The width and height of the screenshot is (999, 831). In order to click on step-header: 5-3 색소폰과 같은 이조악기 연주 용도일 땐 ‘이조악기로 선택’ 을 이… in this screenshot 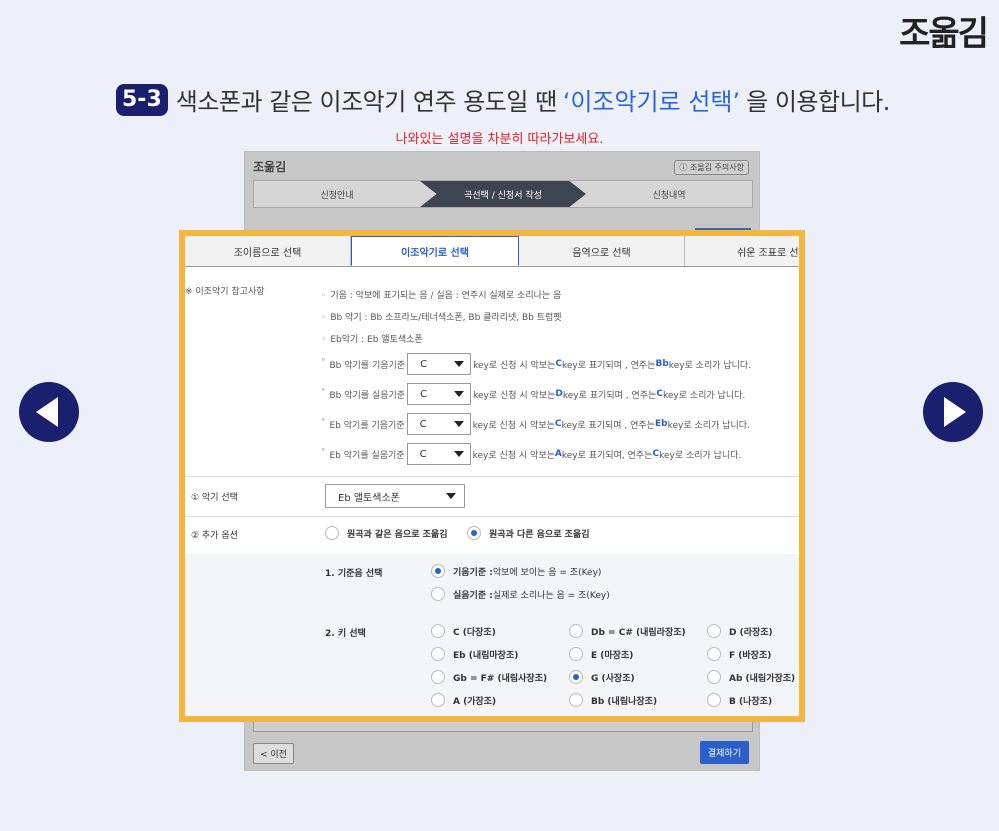, I will do `click(503, 99)`.